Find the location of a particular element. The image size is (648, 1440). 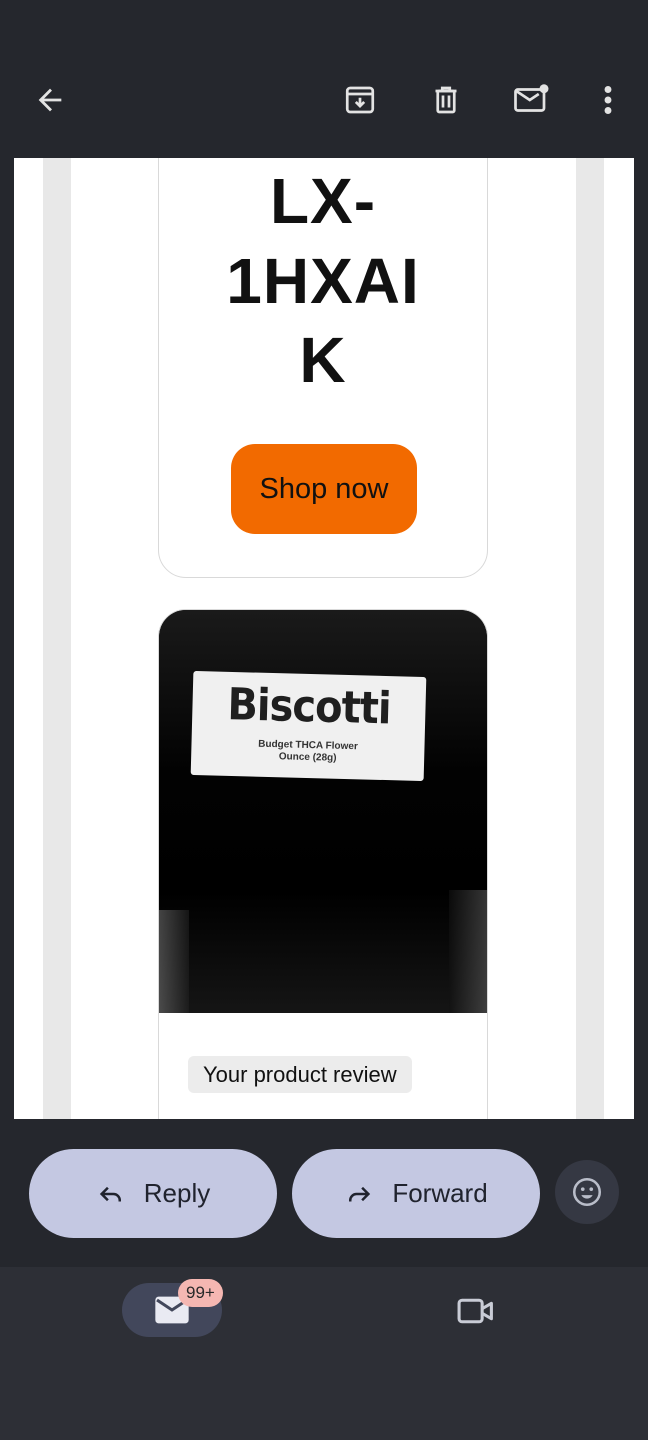

trash-icon is located at coordinates (446, 100).